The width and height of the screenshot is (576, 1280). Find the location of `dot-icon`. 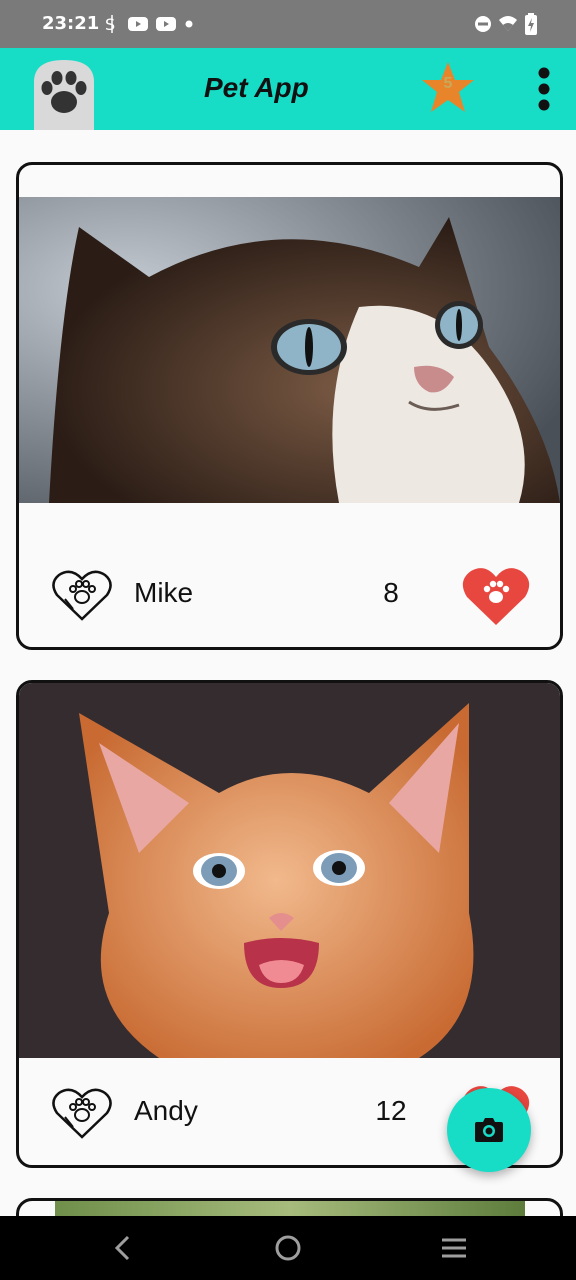

dot-icon is located at coordinates (189, 24).